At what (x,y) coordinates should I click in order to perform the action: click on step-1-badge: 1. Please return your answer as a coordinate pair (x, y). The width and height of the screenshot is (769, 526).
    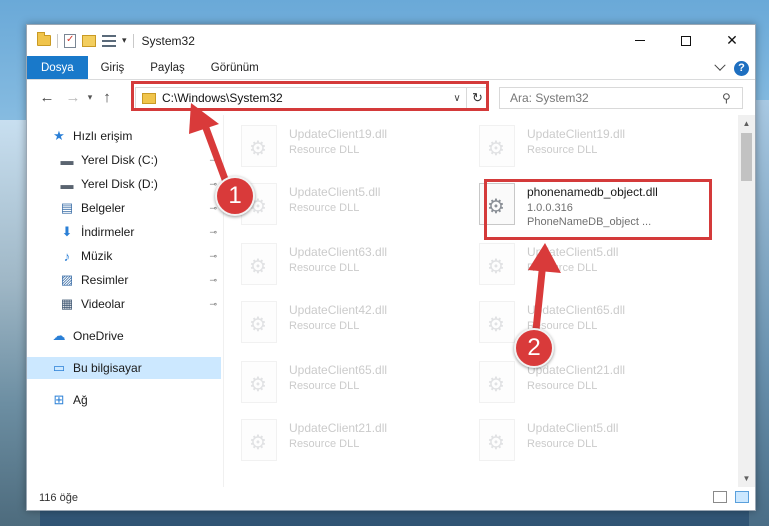
    Looking at the image, I should click on (235, 196).